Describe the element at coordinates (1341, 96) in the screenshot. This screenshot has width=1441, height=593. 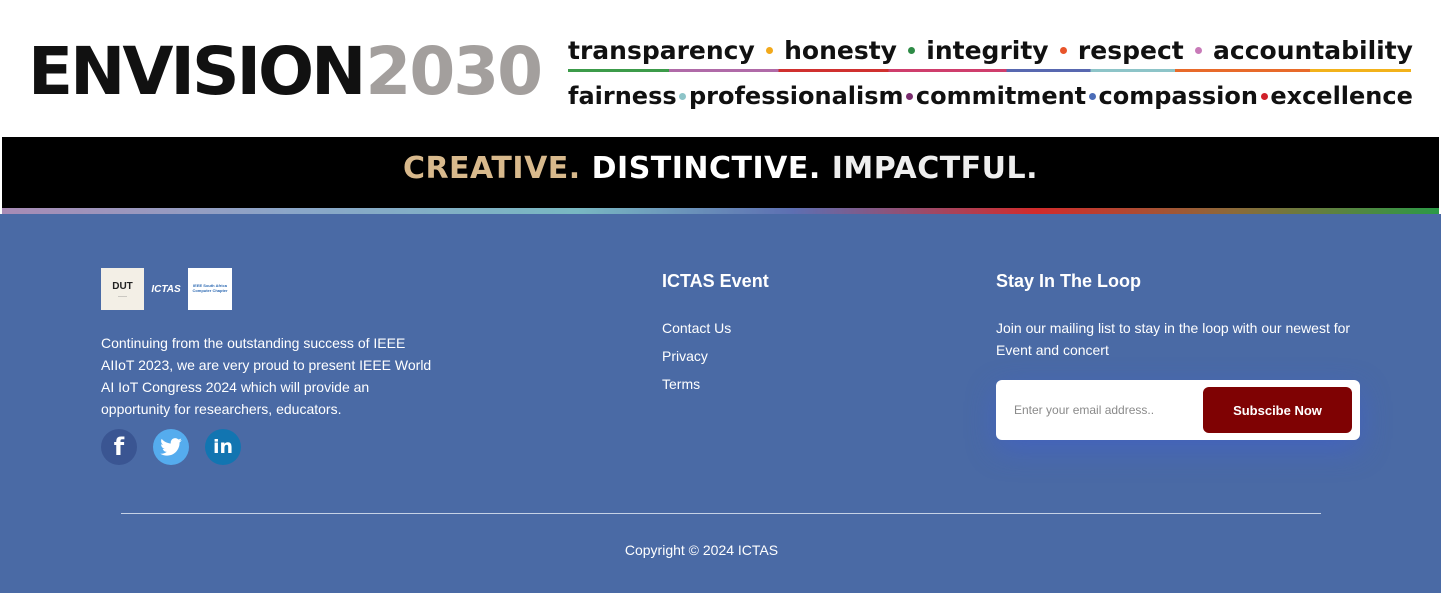
I see `value-word: excellence` at that location.